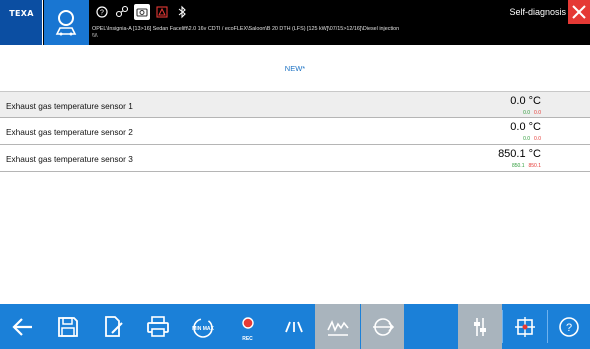 Image resolution: width=590 pixels, height=349 pixels. What do you see at coordinates (162, 12) in the screenshot?
I see `warning-icon` at bounding box center [162, 12].